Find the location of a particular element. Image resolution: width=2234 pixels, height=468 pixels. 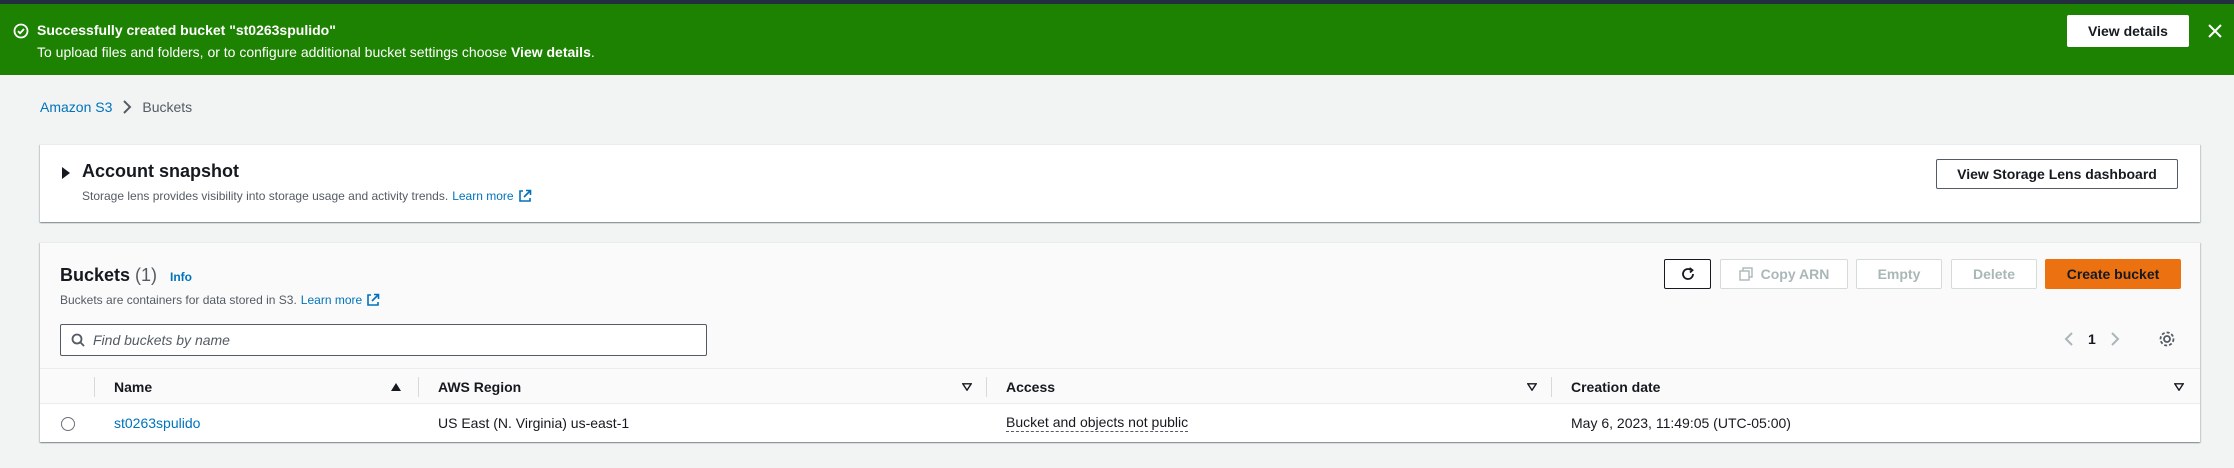

view-storage-lens-dashboard-button: View Storage Lens dashboard is located at coordinates (2057, 174).